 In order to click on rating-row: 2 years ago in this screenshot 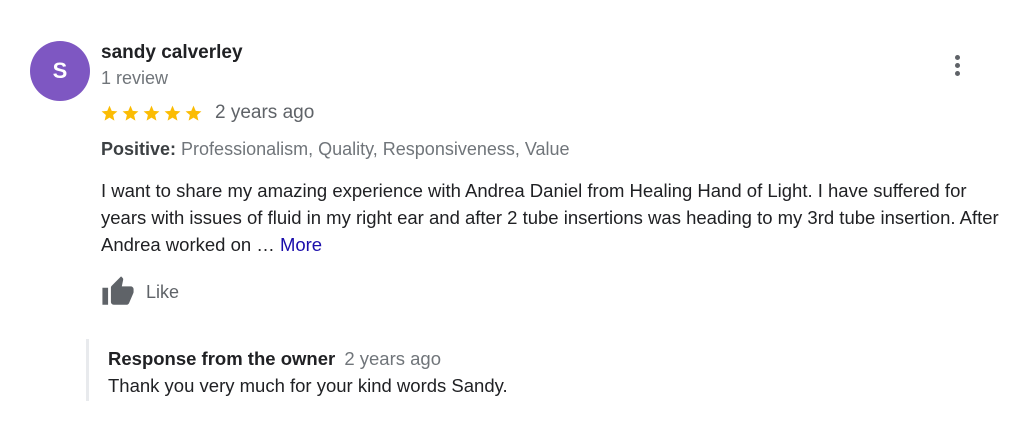, I will do `click(207, 113)`.